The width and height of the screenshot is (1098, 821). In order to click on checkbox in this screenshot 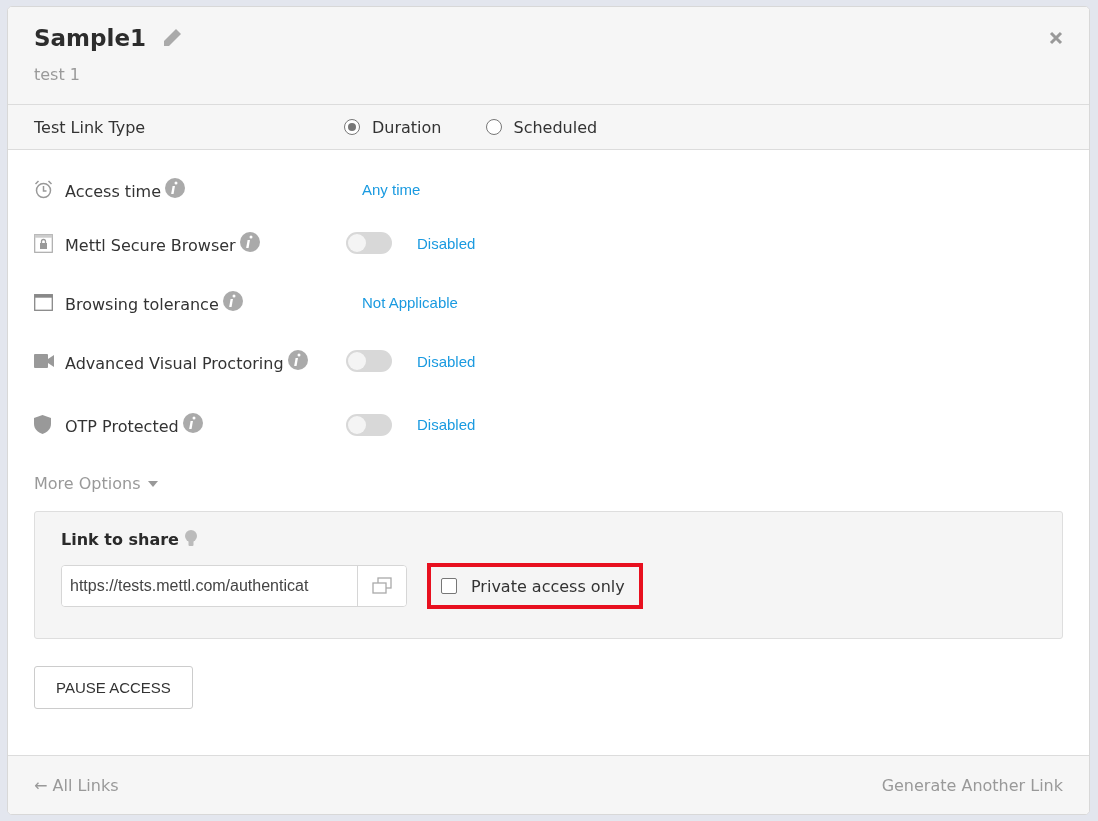, I will do `click(449, 586)`.